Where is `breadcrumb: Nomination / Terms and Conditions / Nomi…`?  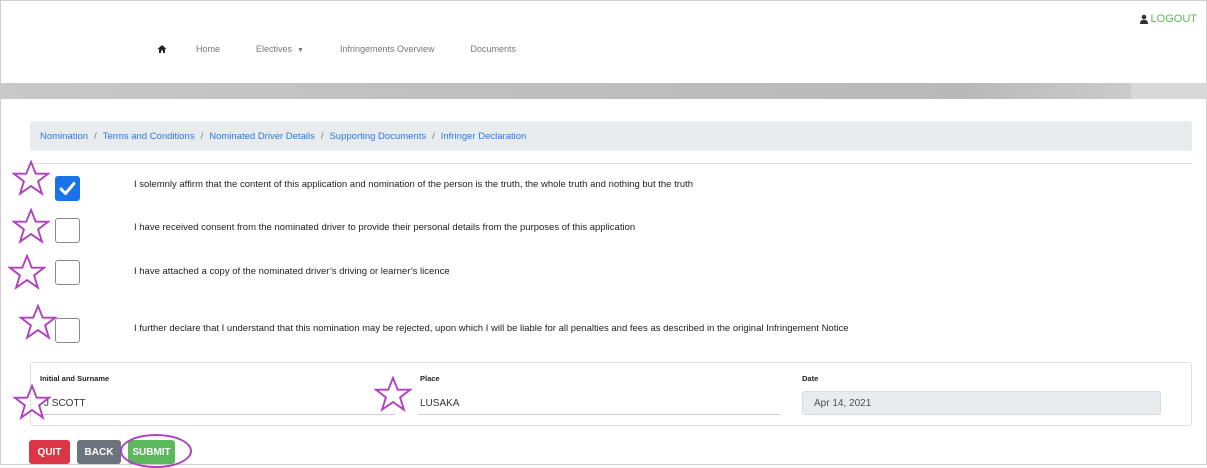
breadcrumb: Nomination / Terms and Conditions / Nomi… is located at coordinates (611, 136).